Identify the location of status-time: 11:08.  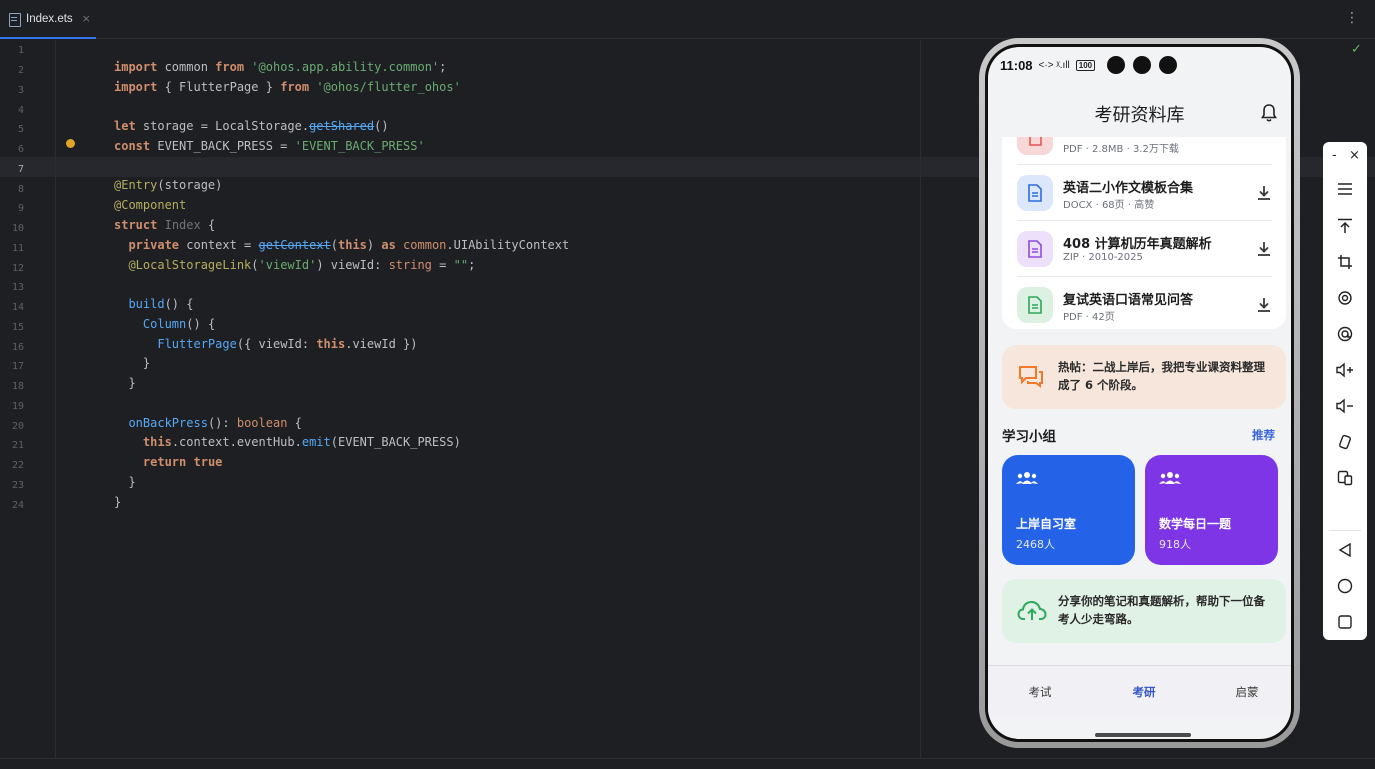
(1016, 65).